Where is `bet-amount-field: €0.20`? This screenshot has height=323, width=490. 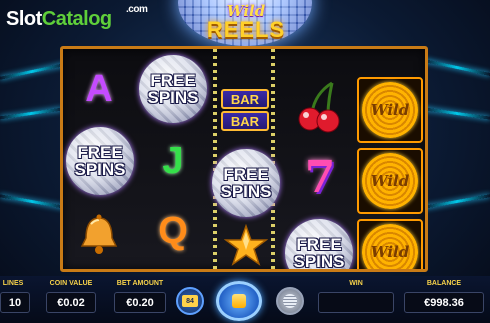 bet-amount-field: €0.20 is located at coordinates (140, 302).